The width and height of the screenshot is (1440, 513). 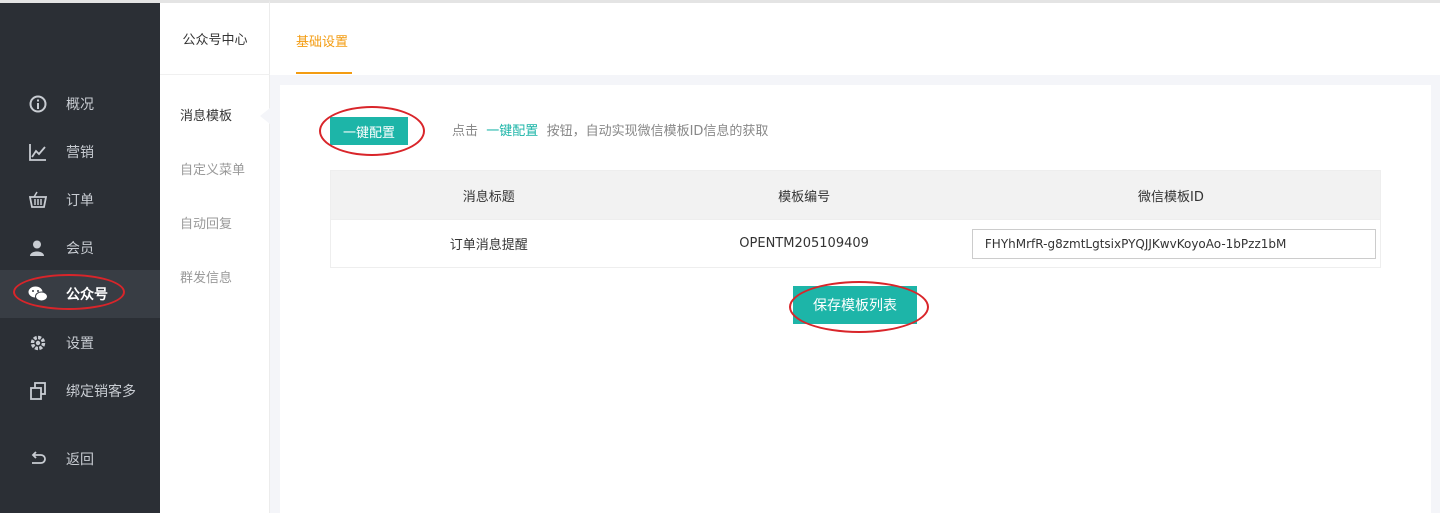 I want to click on tab-basic-settings: 基础设置, so click(x=322, y=40).